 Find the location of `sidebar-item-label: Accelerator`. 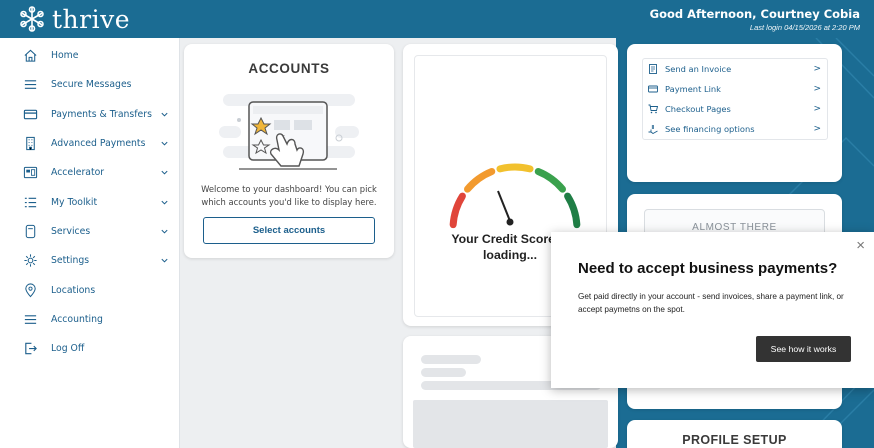

sidebar-item-label: Accelerator is located at coordinates (78, 173).